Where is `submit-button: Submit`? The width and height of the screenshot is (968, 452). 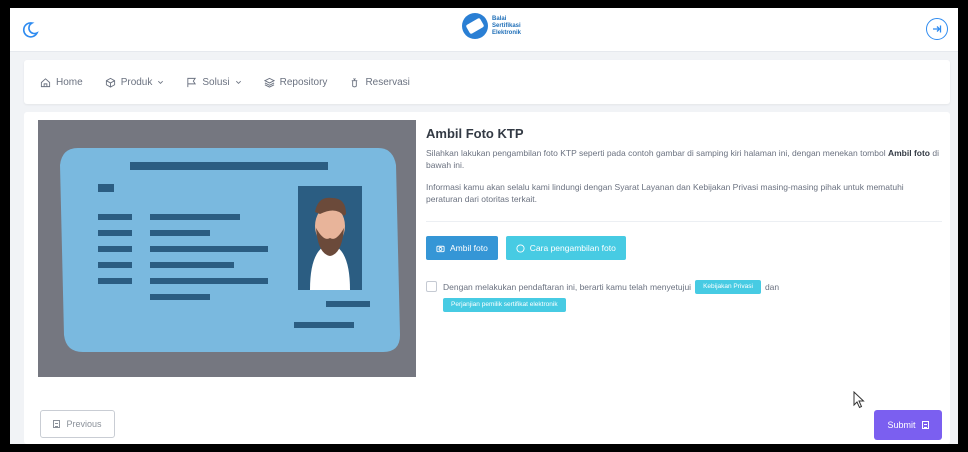
submit-button: Submit is located at coordinates (908, 425).